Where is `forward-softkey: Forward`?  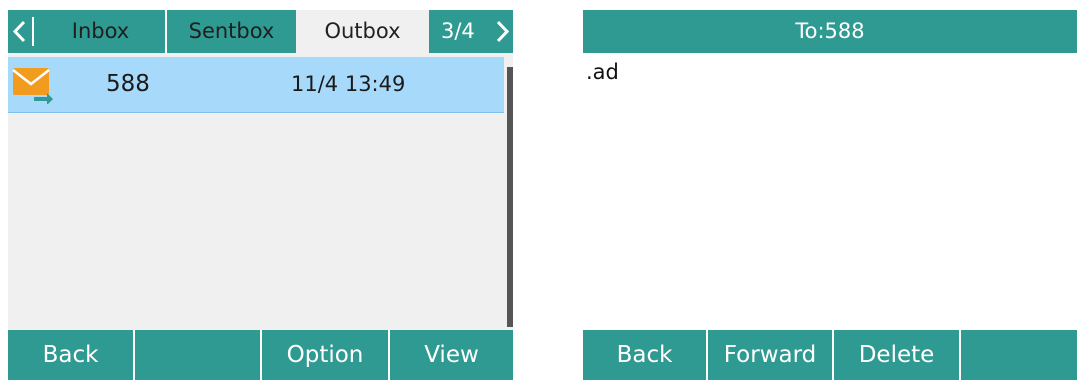
forward-softkey: Forward is located at coordinates (769, 355).